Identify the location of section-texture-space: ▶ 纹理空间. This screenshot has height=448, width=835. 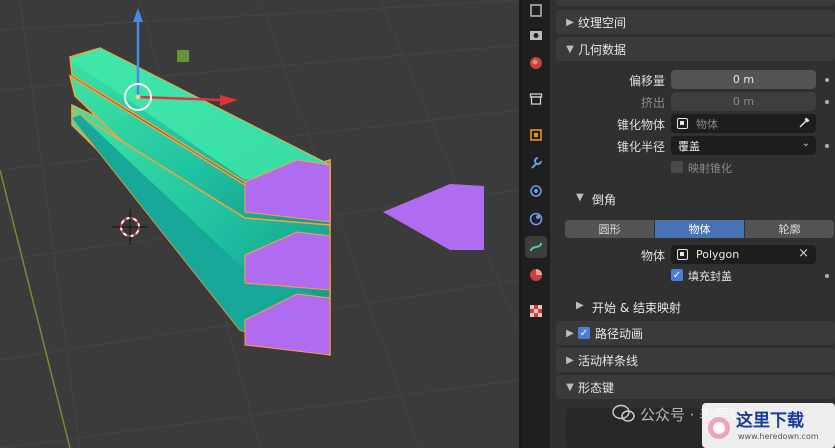
(695, 22).